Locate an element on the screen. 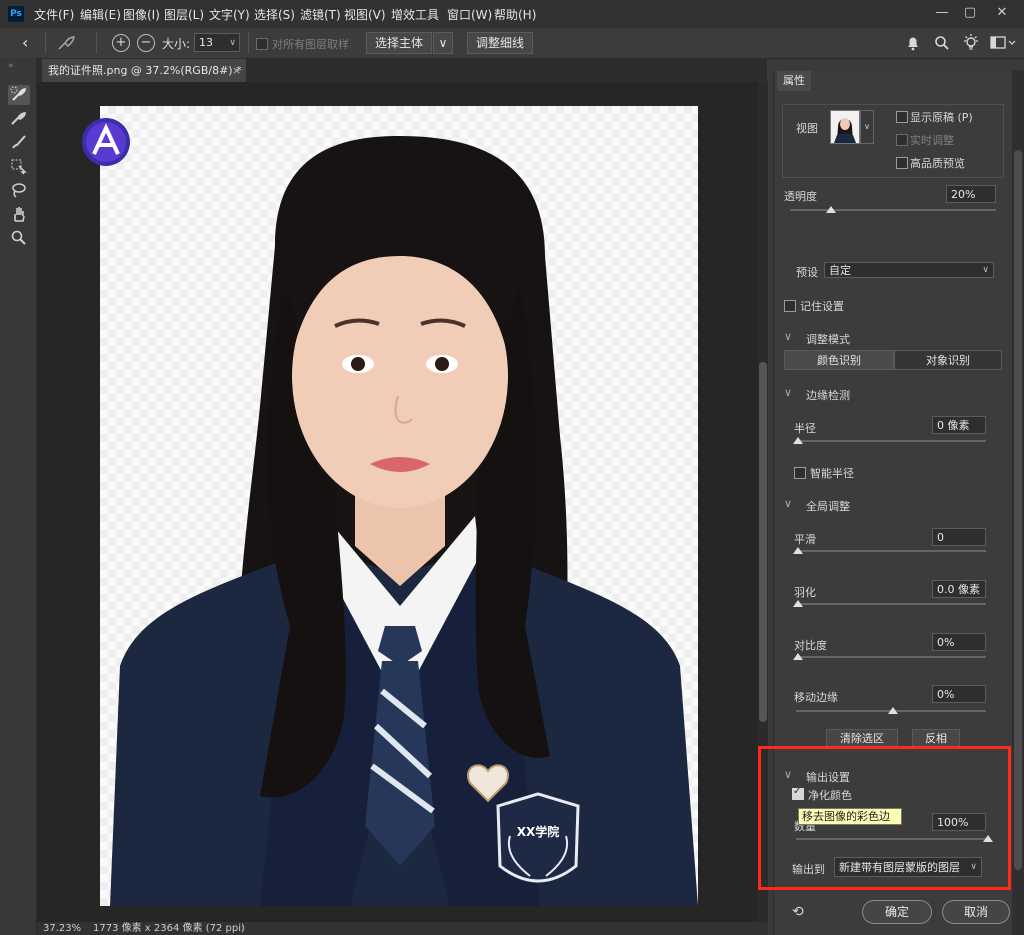 Image resolution: width=1024 pixels, height=935 pixels. shift-edge-label: 移动边缘 is located at coordinates (816, 697).